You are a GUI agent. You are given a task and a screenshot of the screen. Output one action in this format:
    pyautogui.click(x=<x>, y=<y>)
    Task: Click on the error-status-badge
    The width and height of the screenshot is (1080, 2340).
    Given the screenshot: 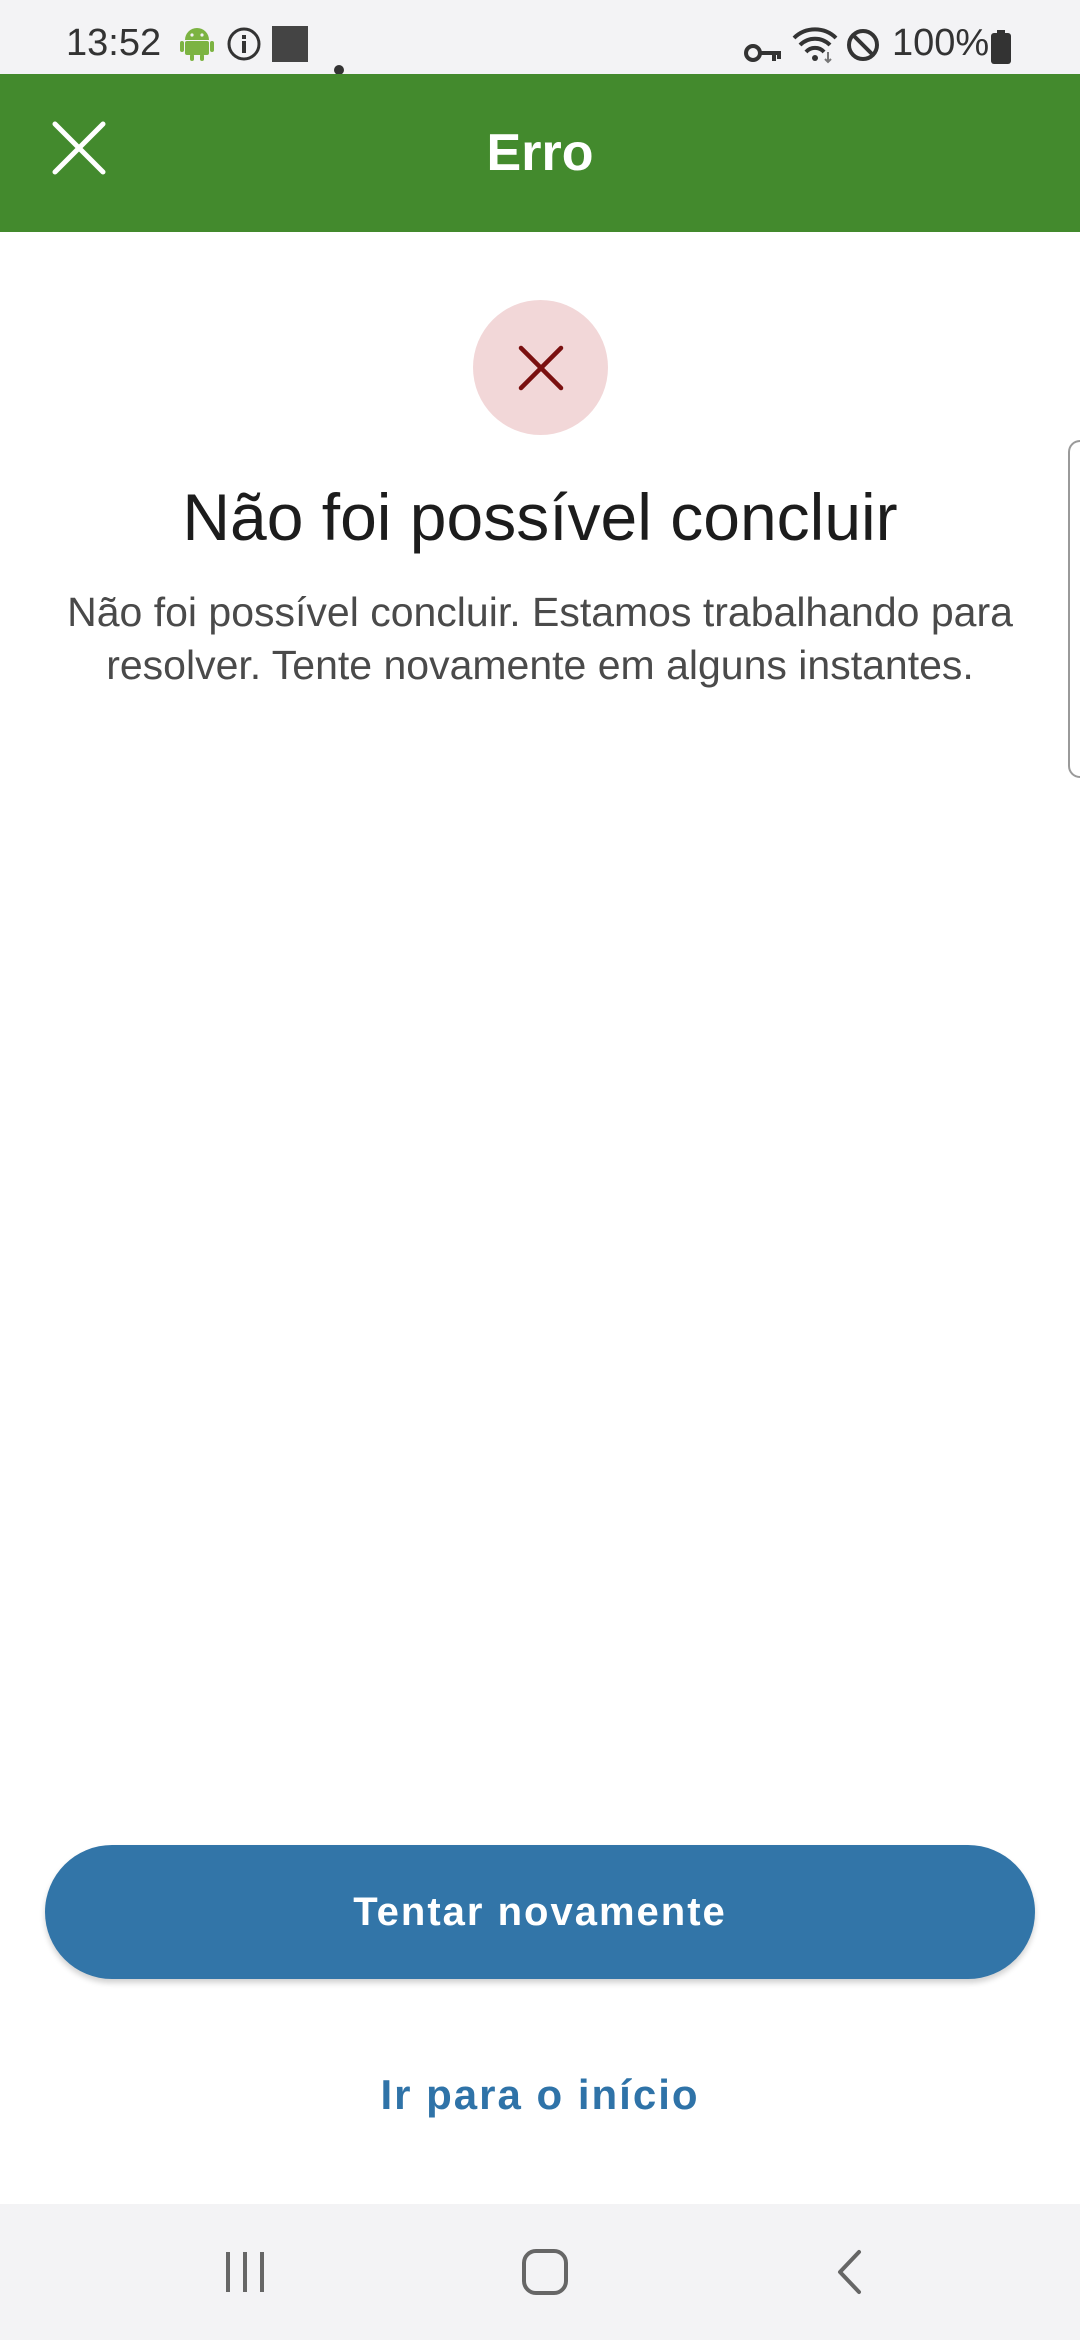 What is the action you would take?
    pyautogui.click(x=540, y=367)
    